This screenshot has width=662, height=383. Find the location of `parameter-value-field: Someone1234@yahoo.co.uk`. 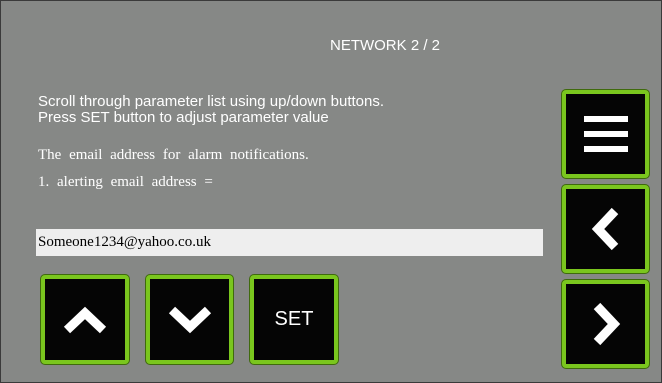

parameter-value-field: Someone1234@yahoo.co.uk is located at coordinates (289, 242).